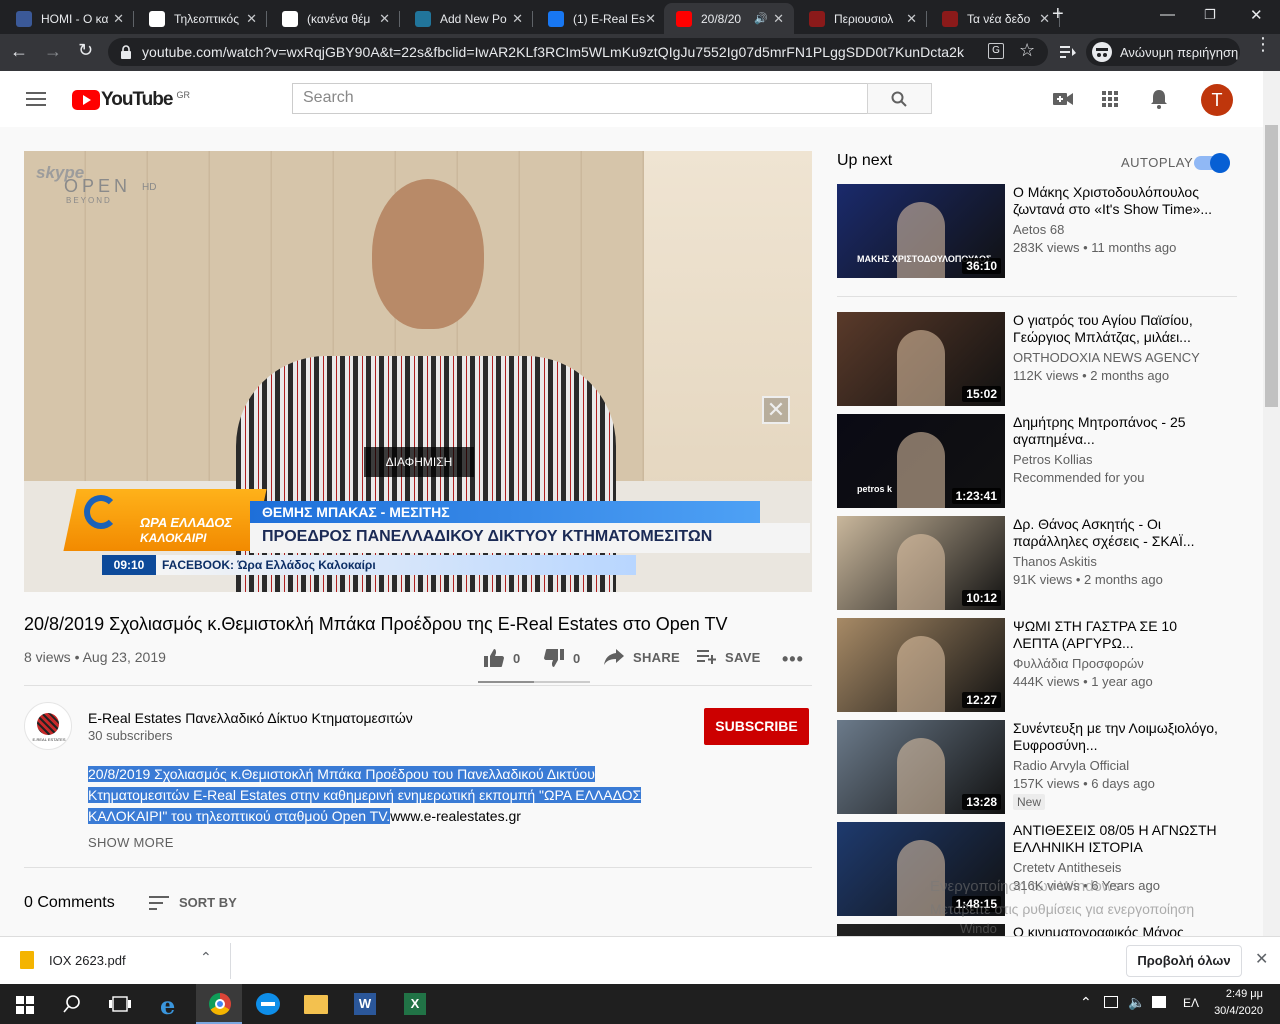 This screenshot has height=1024, width=1280. Describe the element at coordinates (1191, 1003) in the screenshot. I see `input-language: ΕΛ` at that location.